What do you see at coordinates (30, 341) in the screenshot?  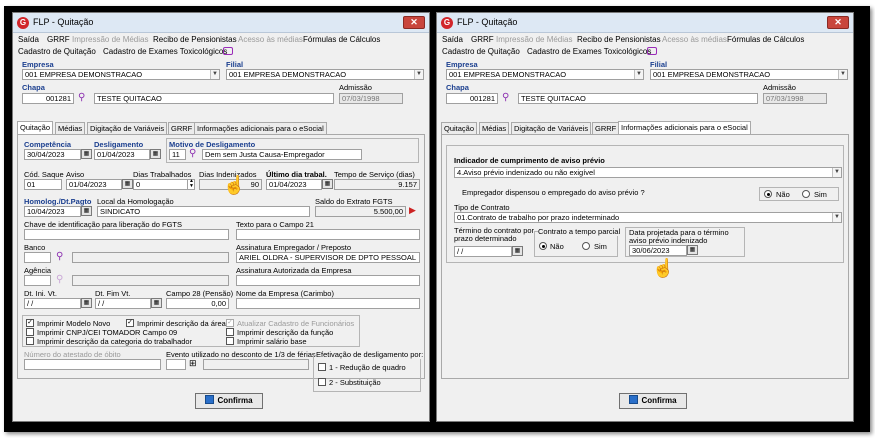 I see `checkbox-categoria-trabalhador` at bounding box center [30, 341].